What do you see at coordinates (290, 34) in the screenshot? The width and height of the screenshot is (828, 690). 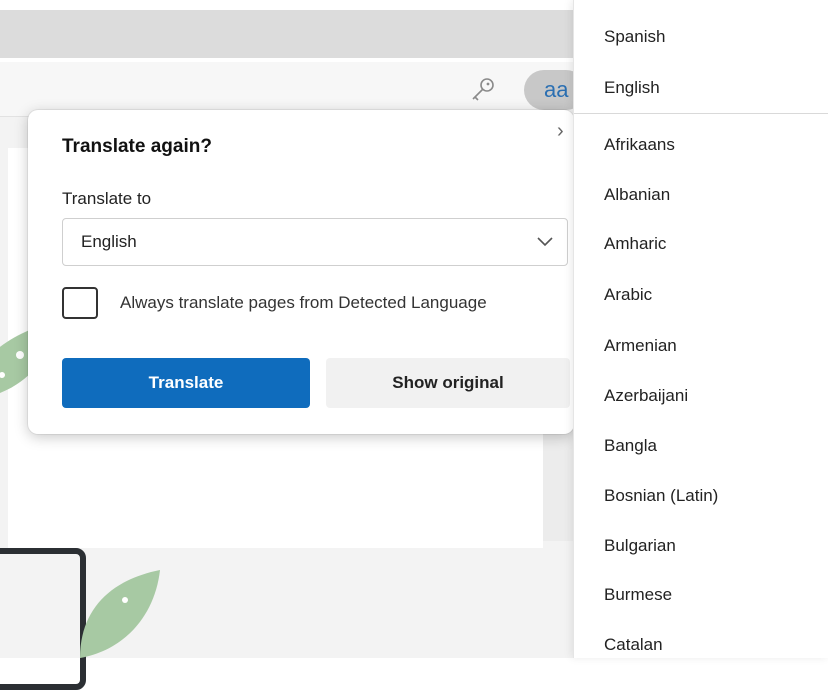 I see `tab-strip` at bounding box center [290, 34].